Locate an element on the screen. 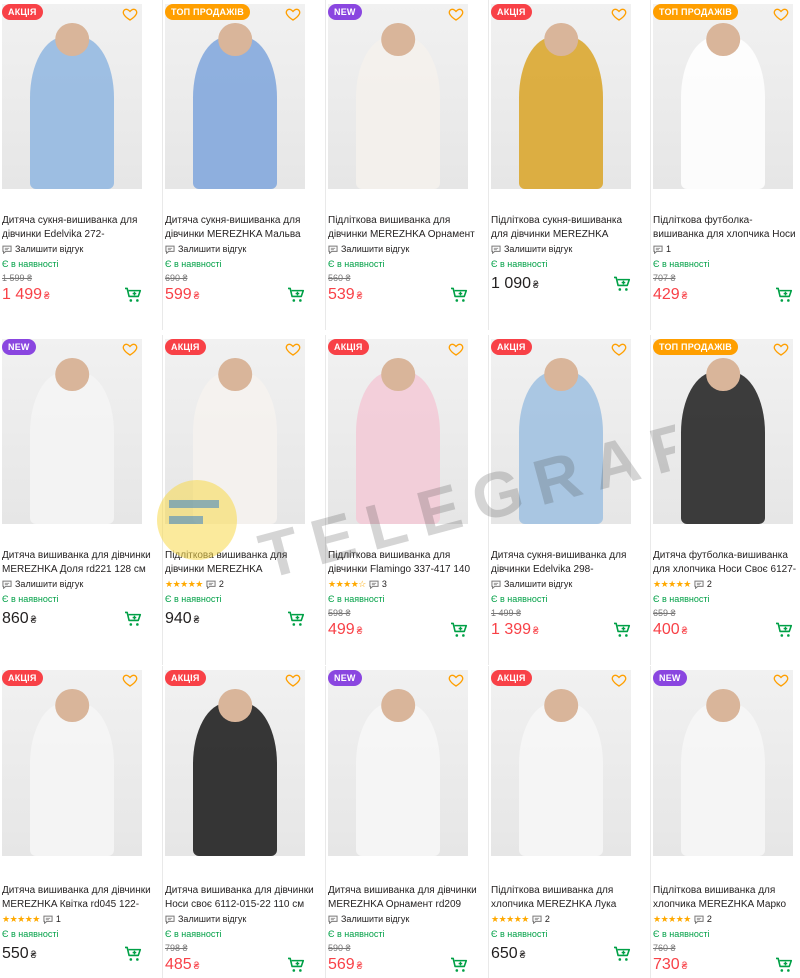 This screenshot has height=978, width=800. product-rating-row: ★★★★☆ 3 is located at coordinates (357, 584).